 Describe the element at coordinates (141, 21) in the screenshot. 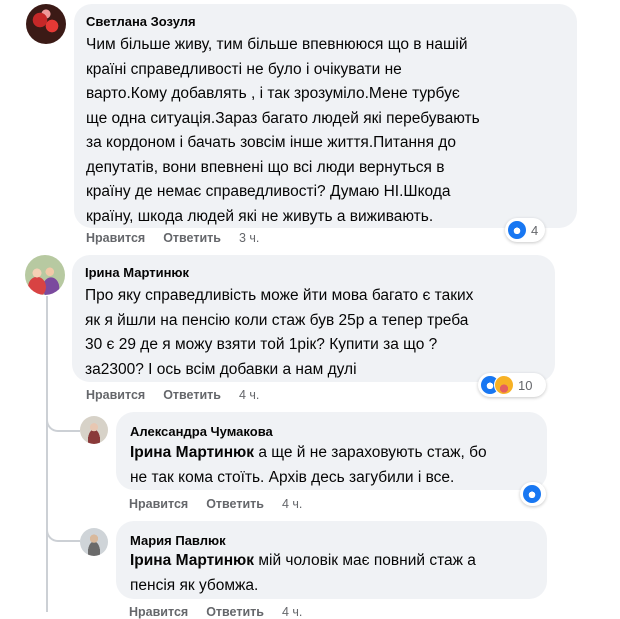

I see `comment-author: Светлана Зозуля` at that location.